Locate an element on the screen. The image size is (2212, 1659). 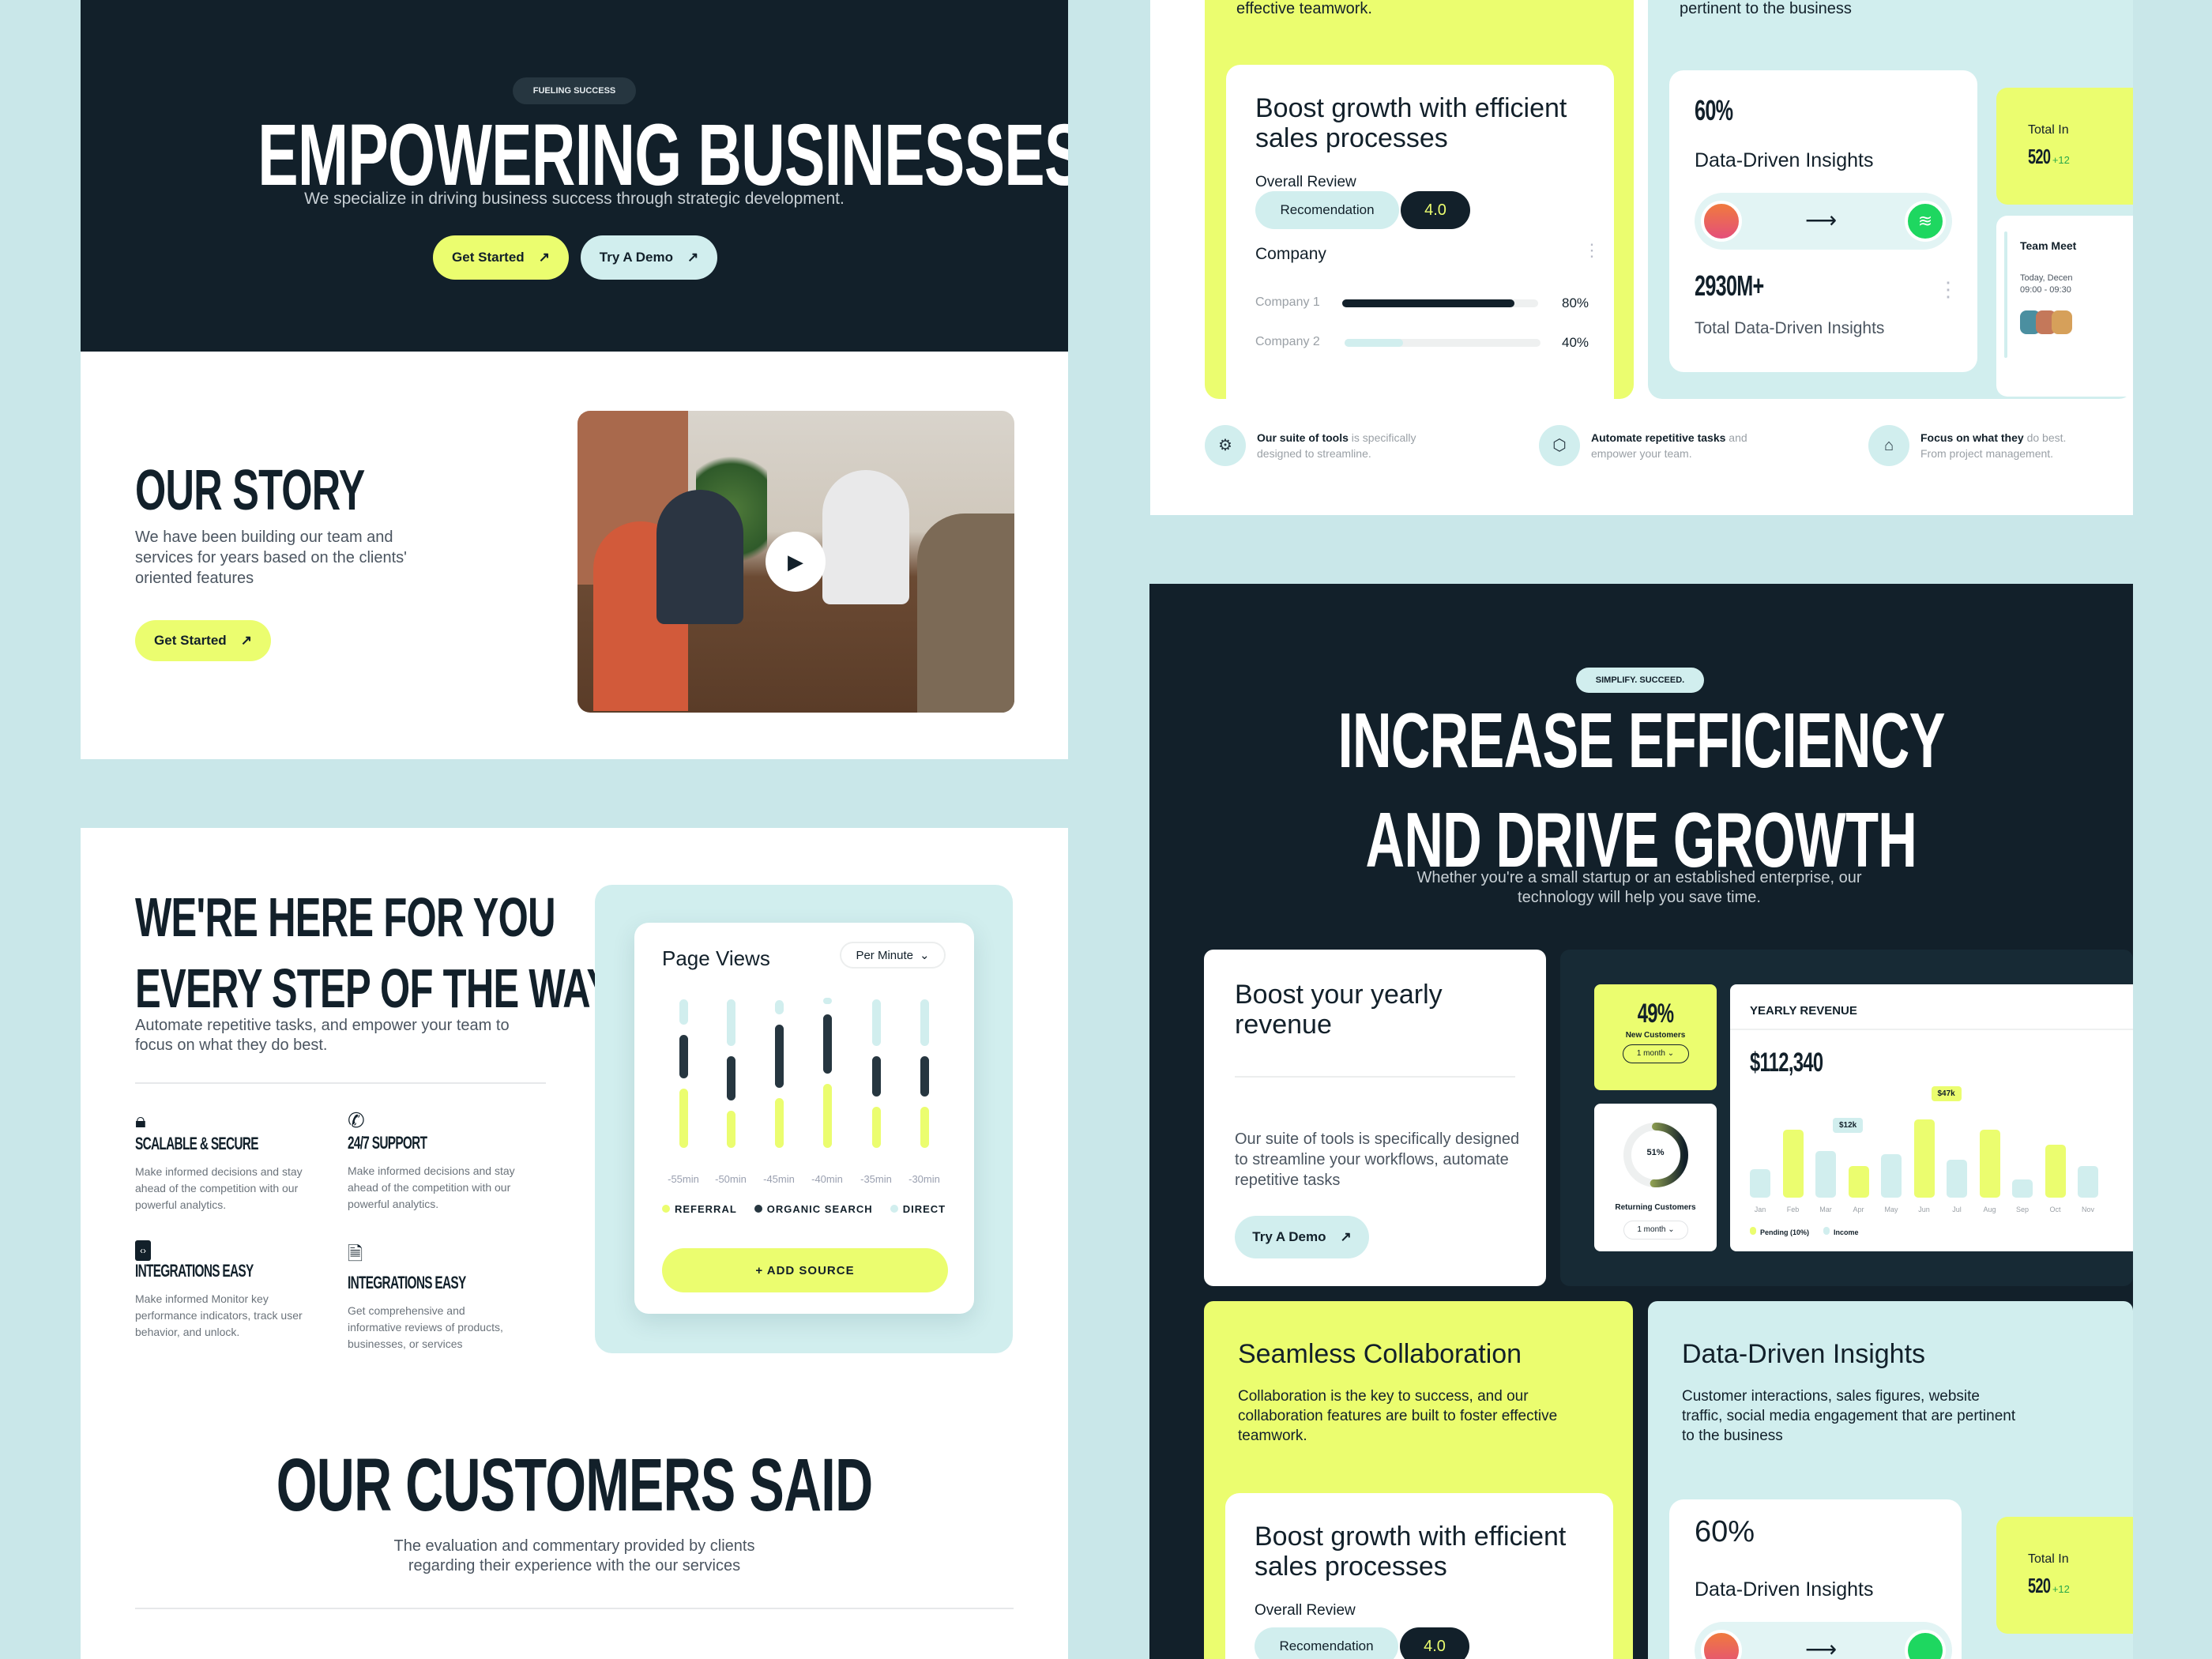
add-source-button: + ADD SOURCE is located at coordinates (805, 1270).